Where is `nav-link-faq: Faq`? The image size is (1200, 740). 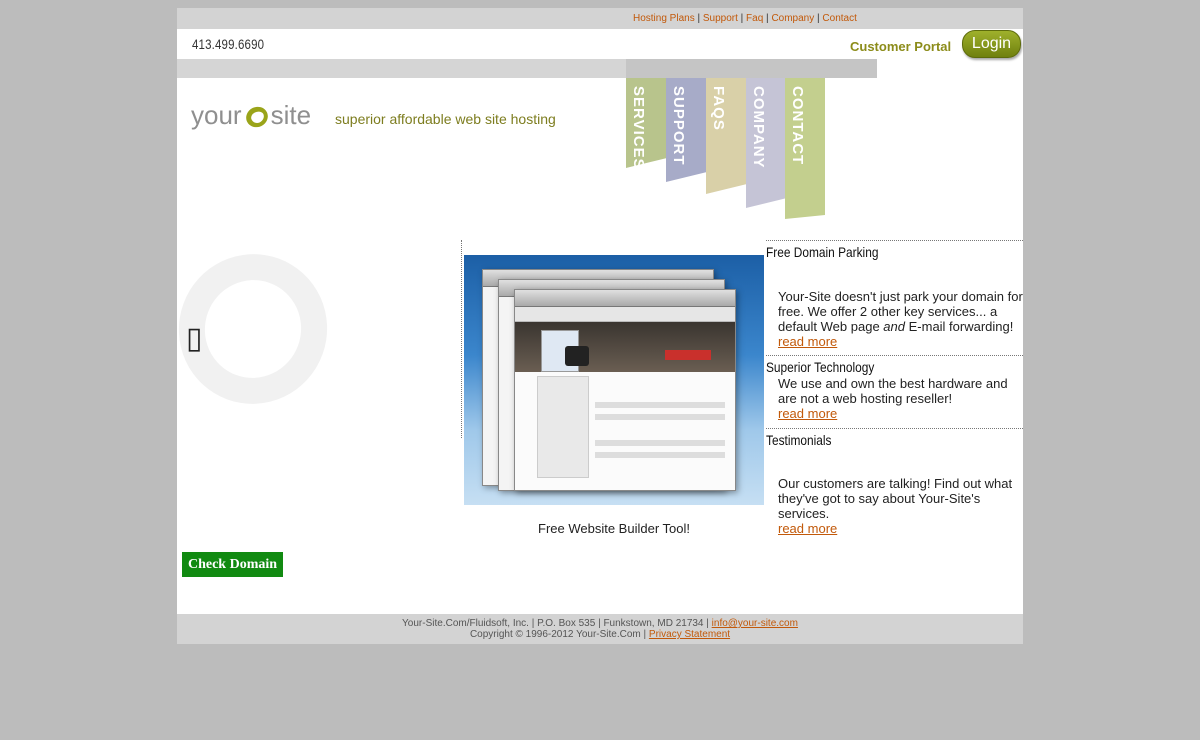 nav-link-faq: Faq is located at coordinates (754, 18).